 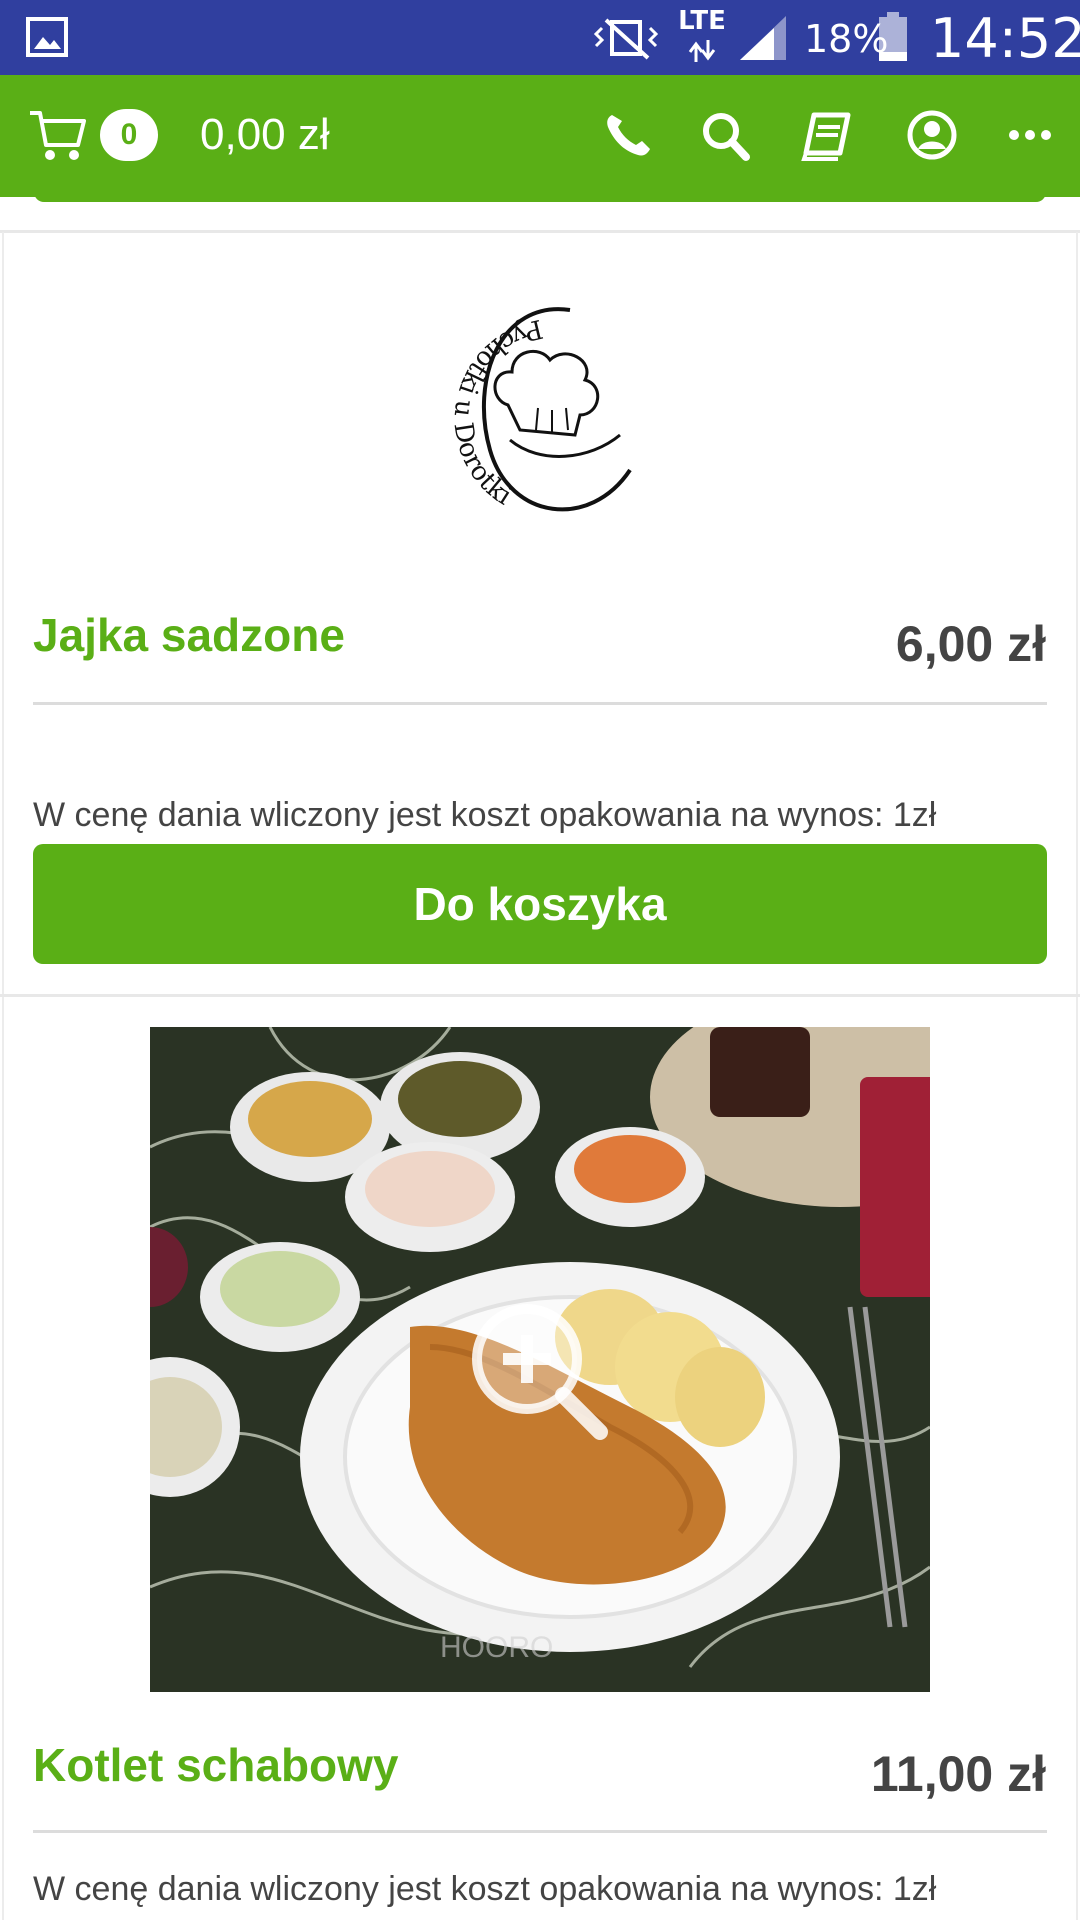 I want to click on vibrate-icon, so click(x=626, y=39).